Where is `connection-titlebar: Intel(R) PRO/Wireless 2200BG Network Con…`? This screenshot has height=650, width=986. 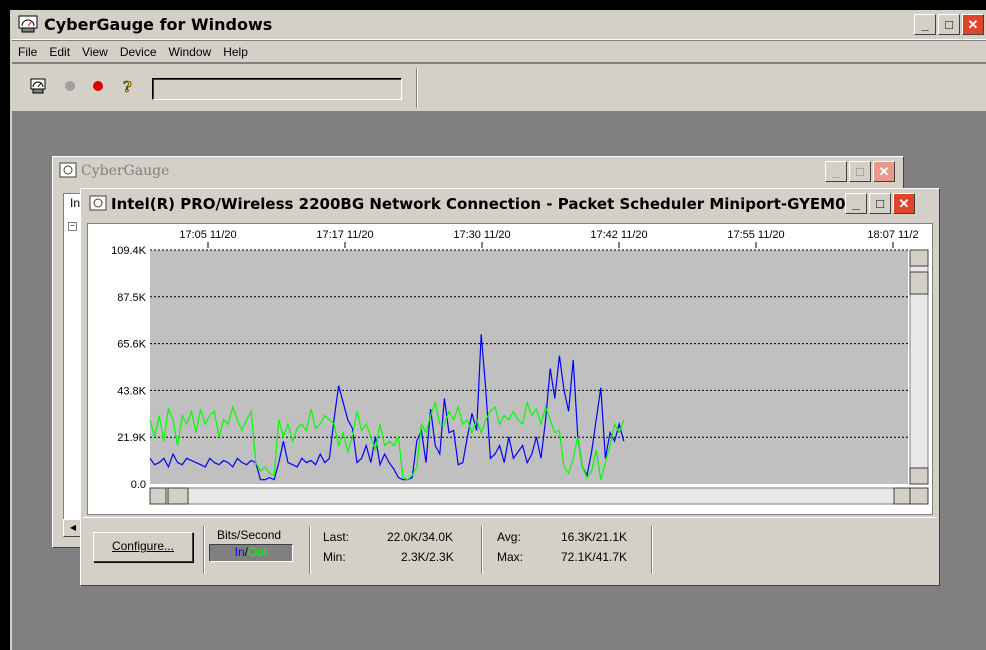
connection-titlebar: Intel(R) PRO/Wireless 2200BG Network Con… is located at coordinates (510, 204).